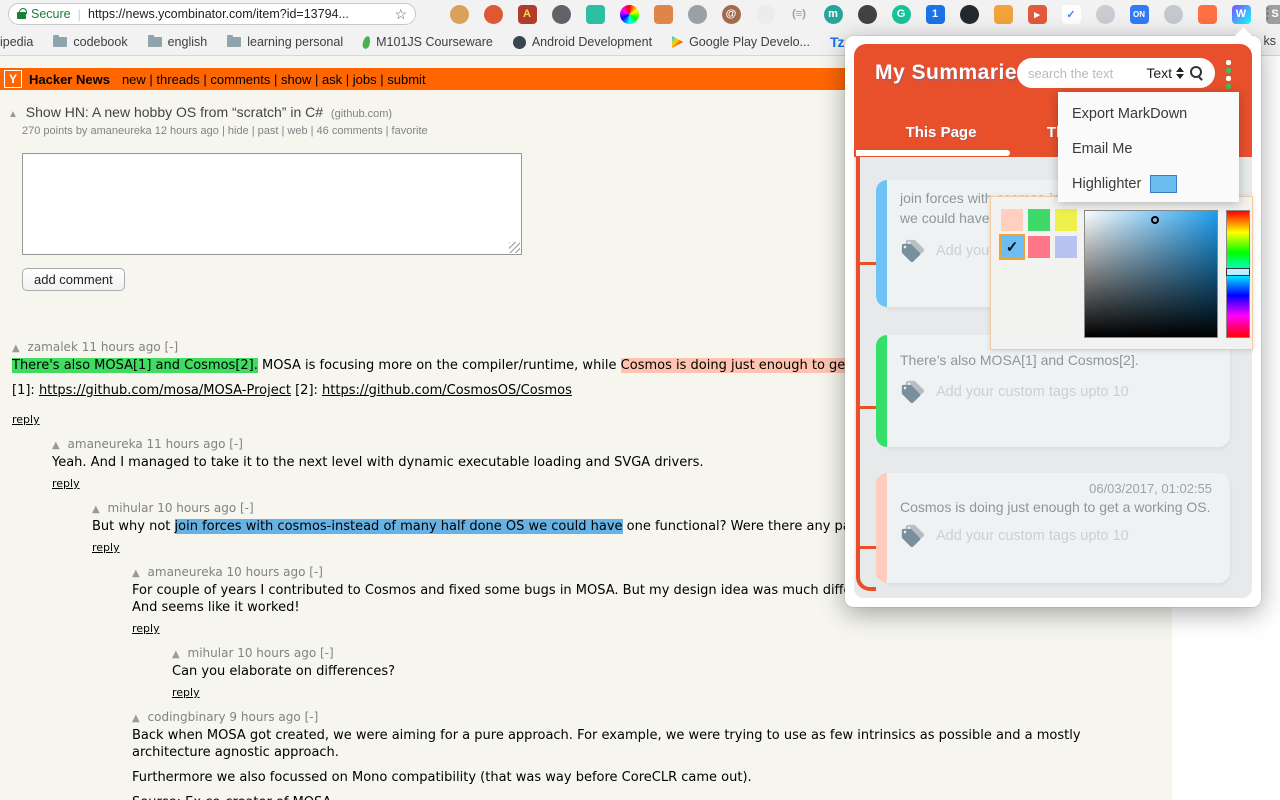 The width and height of the screenshot is (1280, 800). I want to click on bookmark-item: learning personal, so click(285, 42).